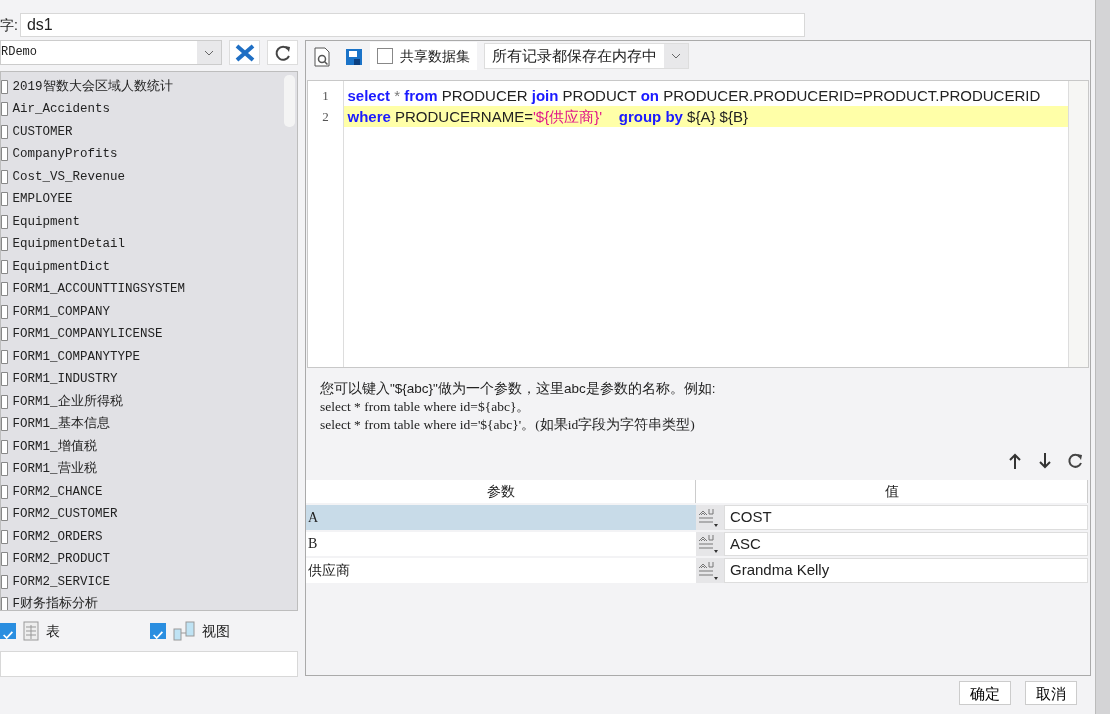  Describe the element at coordinates (99, 289) in the screenshot. I see `table-item: FORM1_ACCOUNTTINGSYSTEM` at that location.